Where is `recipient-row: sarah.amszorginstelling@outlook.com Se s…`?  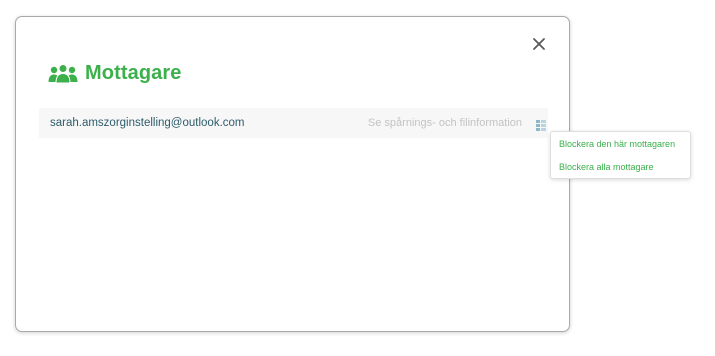 recipient-row: sarah.amszorginstelling@outlook.com Se s… is located at coordinates (293, 123).